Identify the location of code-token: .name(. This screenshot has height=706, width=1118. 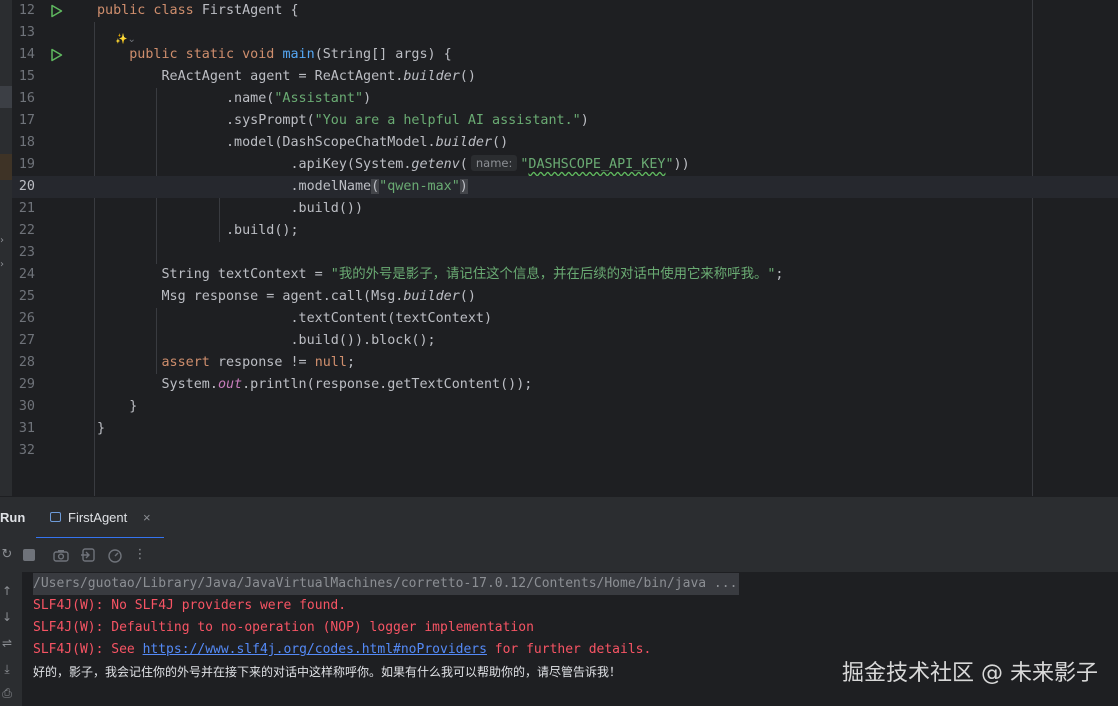
(186, 98).